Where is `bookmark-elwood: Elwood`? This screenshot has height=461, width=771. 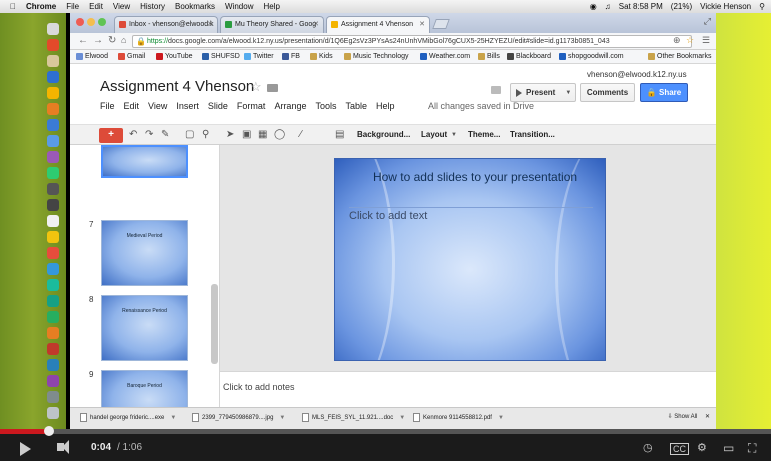 bookmark-elwood: Elwood is located at coordinates (92, 56).